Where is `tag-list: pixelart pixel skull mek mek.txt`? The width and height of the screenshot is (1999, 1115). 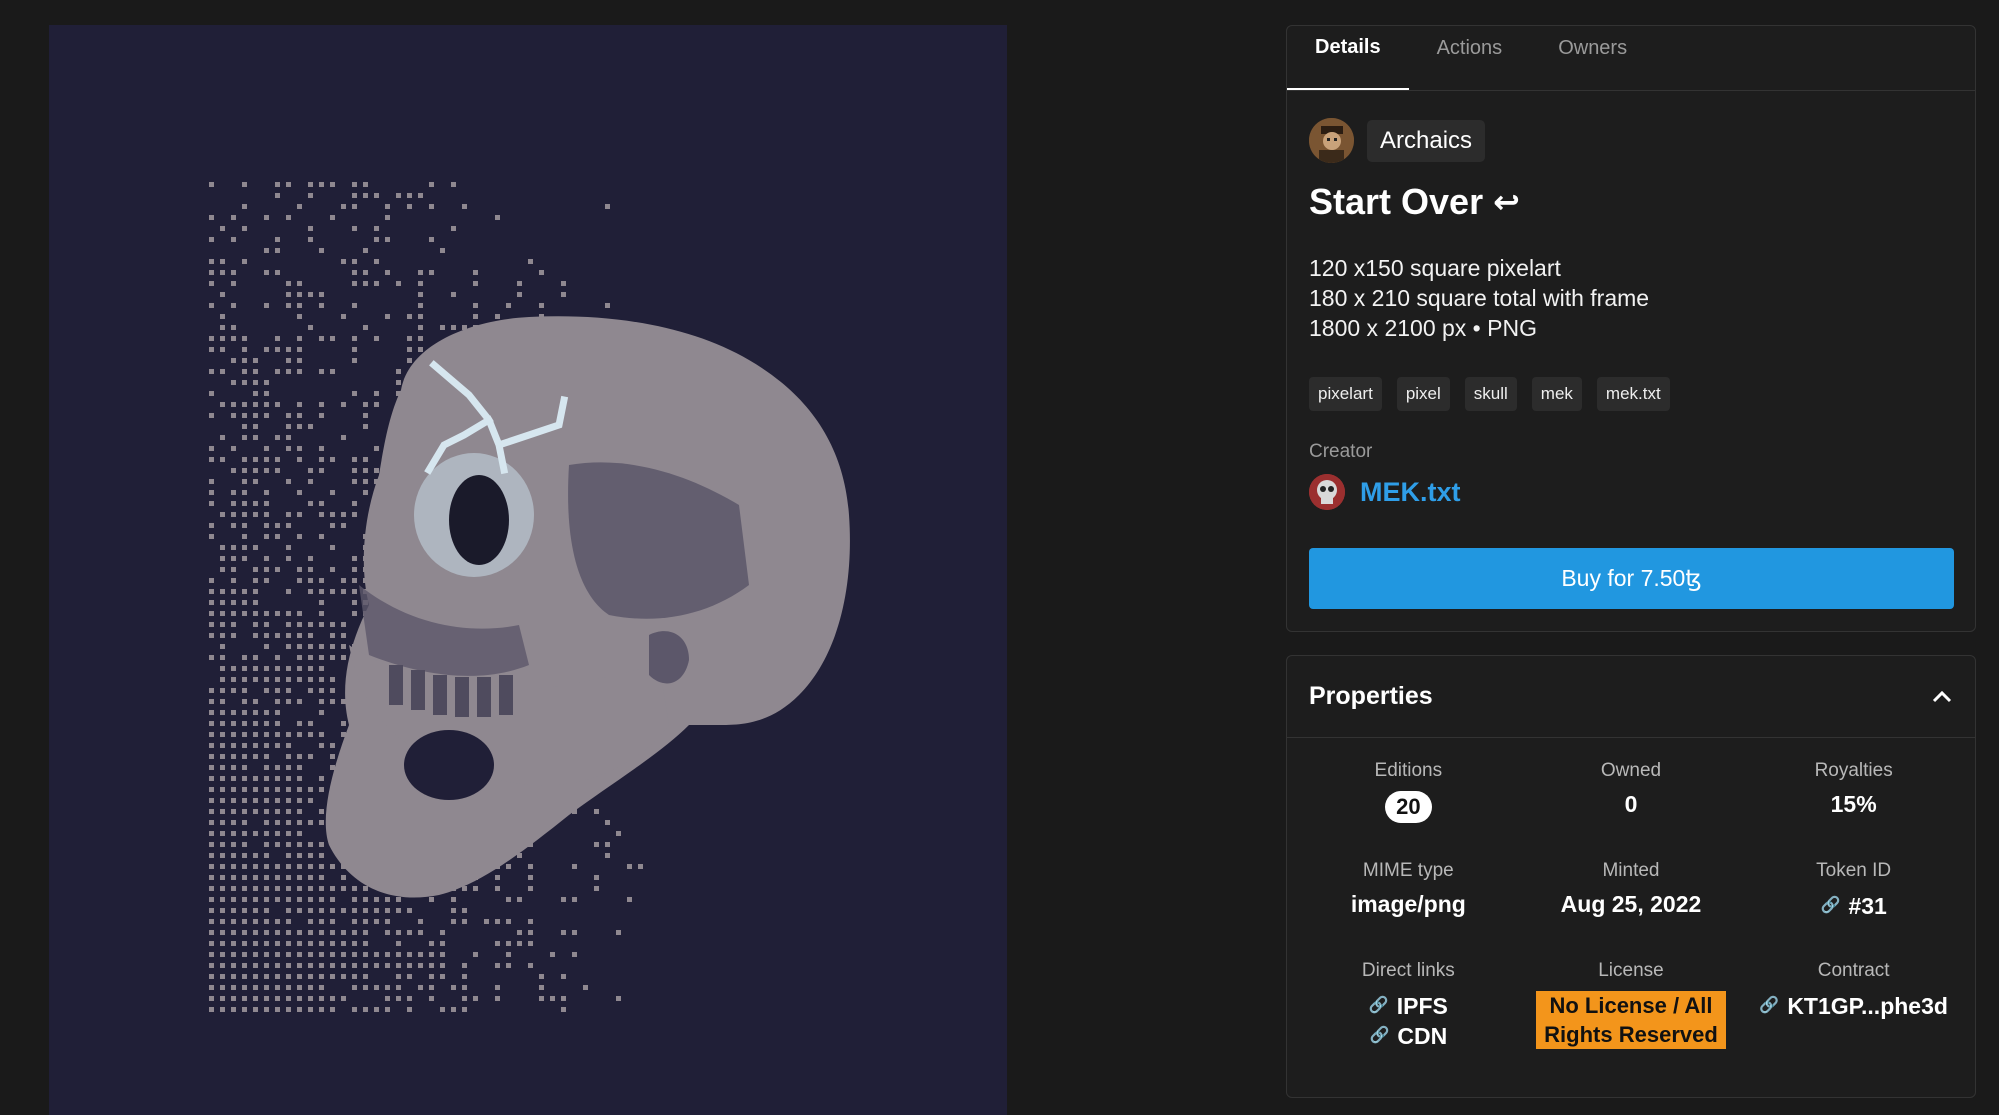
tag-list: pixelart pixel skull mek mek.txt is located at coordinates (1489, 394).